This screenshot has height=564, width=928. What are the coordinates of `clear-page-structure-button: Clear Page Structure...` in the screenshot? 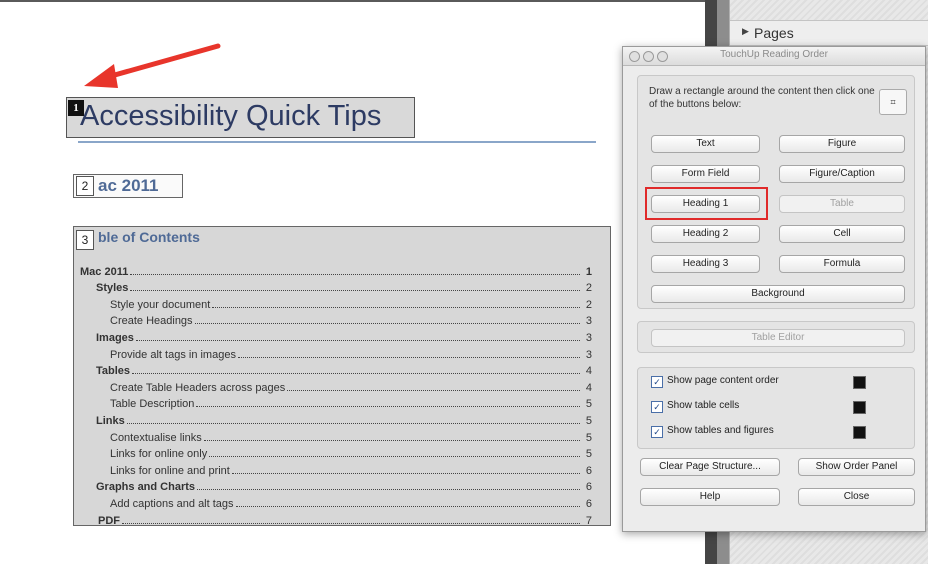 It's located at (710, 467).